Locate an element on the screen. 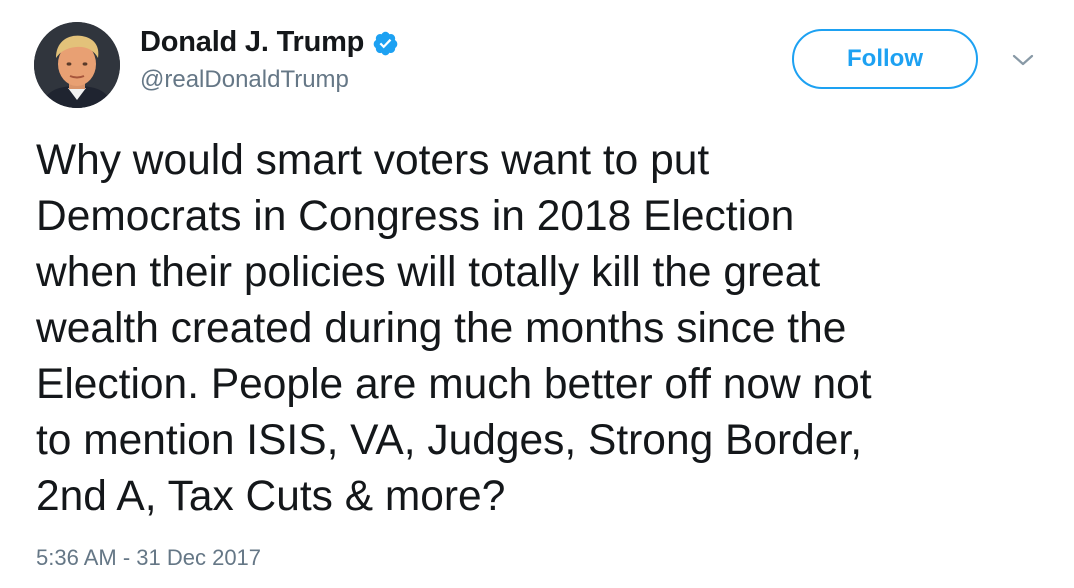 This screenshot has width=1074, height=588. verified-badge-icon is located at coordinates (385, 43).